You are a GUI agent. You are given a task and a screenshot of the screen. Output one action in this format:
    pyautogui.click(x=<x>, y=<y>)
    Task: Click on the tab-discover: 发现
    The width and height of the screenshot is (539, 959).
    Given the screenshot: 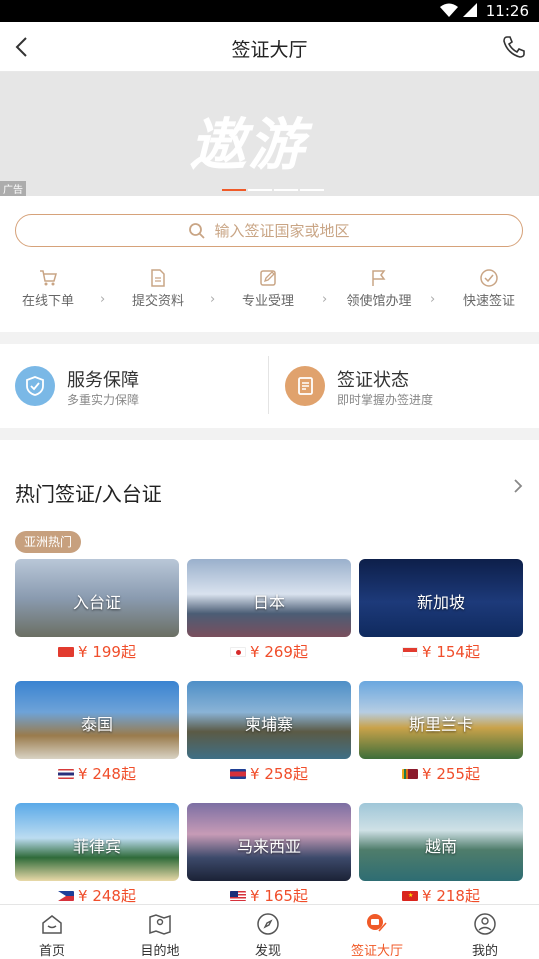 What is the action you would take?
    pyautogui.click(x=268, y=935)
    